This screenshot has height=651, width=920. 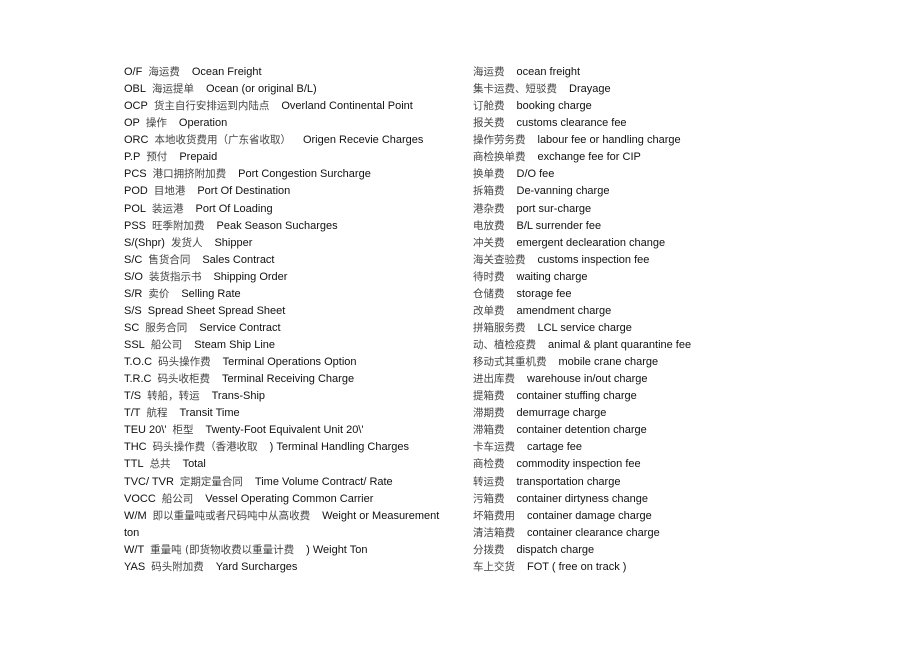 What do you see at coordinates (294, 380) in the screenshot?
I see `glossary-entry: T.R.C 码头收柜费 Terminal Receiving Charge` at bounding box center [294, 380].